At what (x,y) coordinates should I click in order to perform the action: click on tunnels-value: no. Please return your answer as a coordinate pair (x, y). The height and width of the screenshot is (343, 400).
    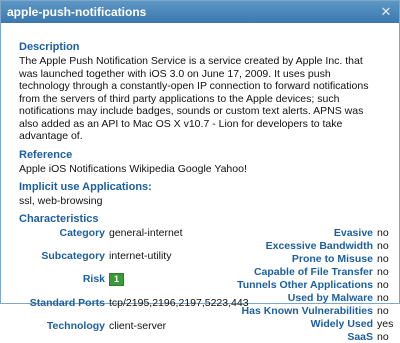
    Looking at the image, I should click on (383, 284).